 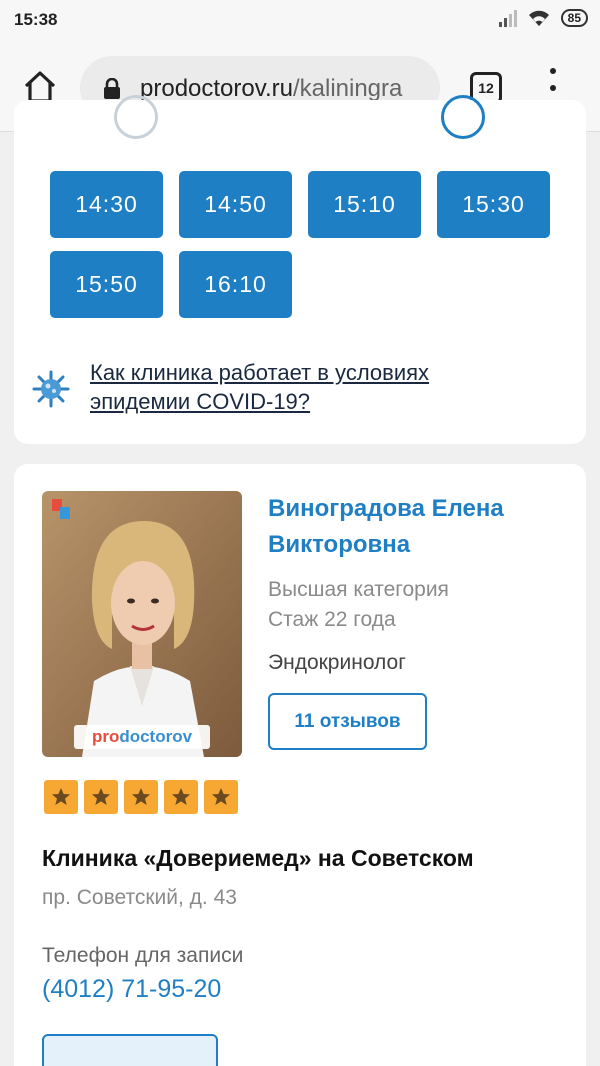 What do you see at coordinates (574, 18) in the screenshot?
I see `battery-icon: 85` at bounding box center [574, 18].